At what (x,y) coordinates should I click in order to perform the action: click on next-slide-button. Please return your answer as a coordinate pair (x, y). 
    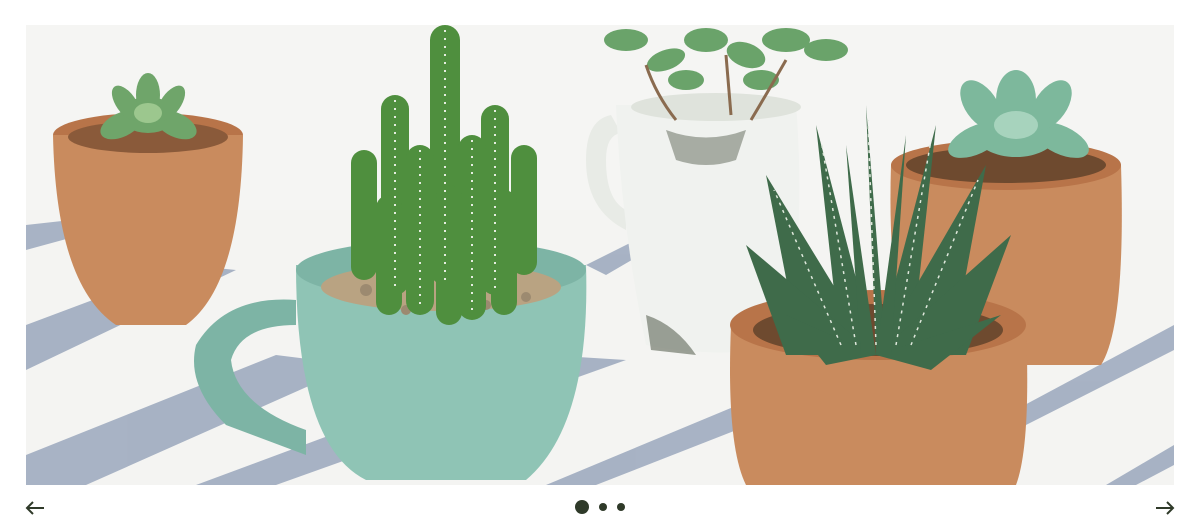
    Looking at the image, I should click on (1165, 508).